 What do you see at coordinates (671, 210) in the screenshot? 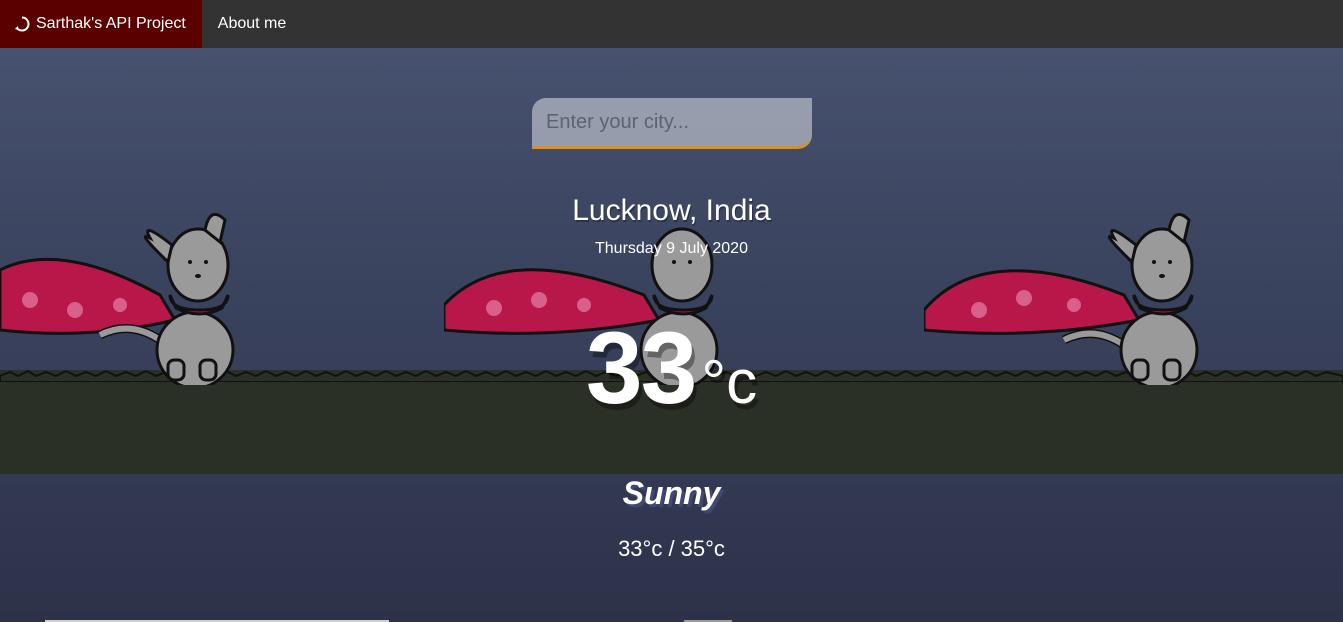
I see `location-title: Lucknow, India` at bounding box center [671, 210].